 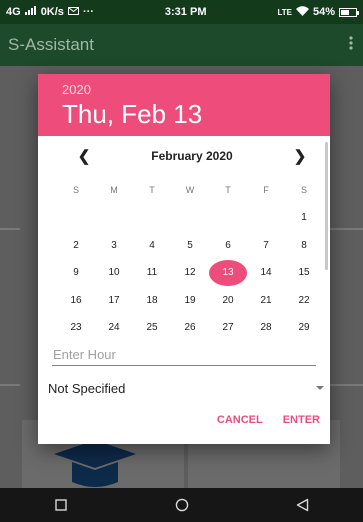 I want to click on cancel-button: CANCEL, so click(x=240, y=429).